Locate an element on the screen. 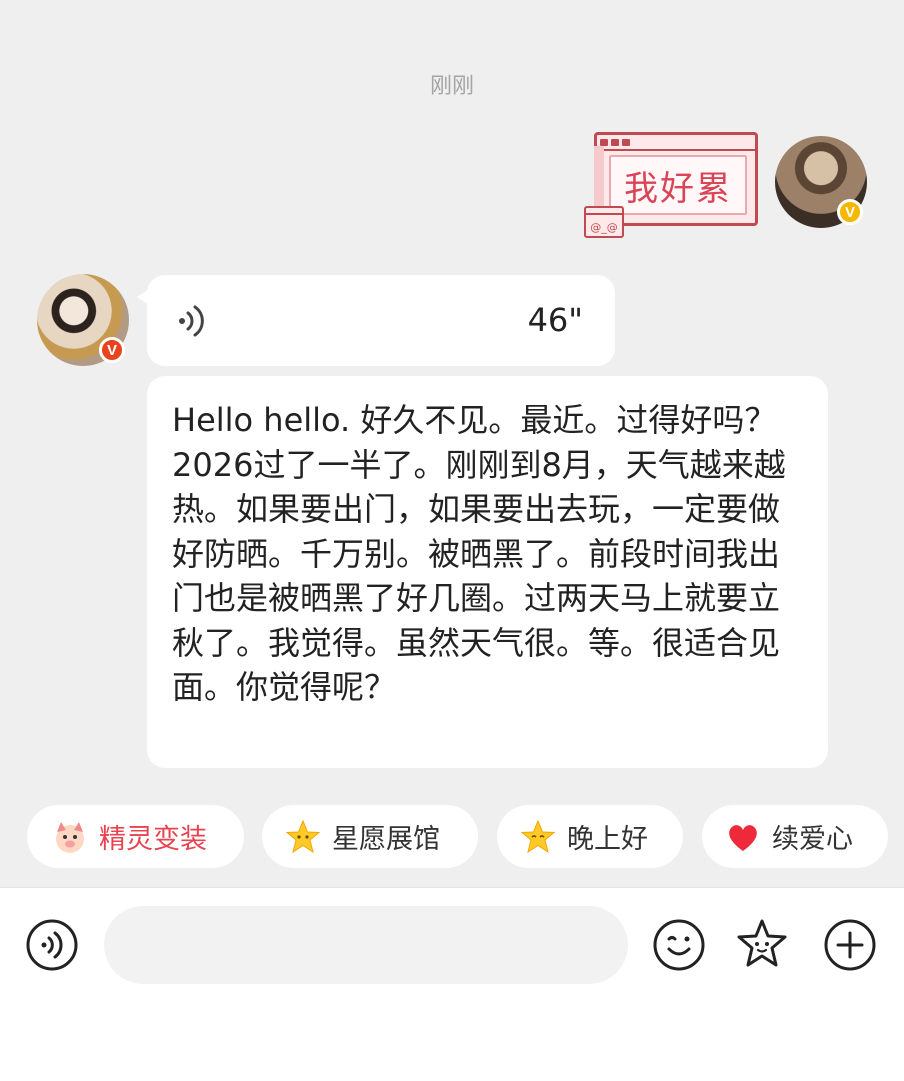 This screenshot has height=1081, width=904. chip-sprite-dressup: 精灵变装 is located at coordinates (135, 836).